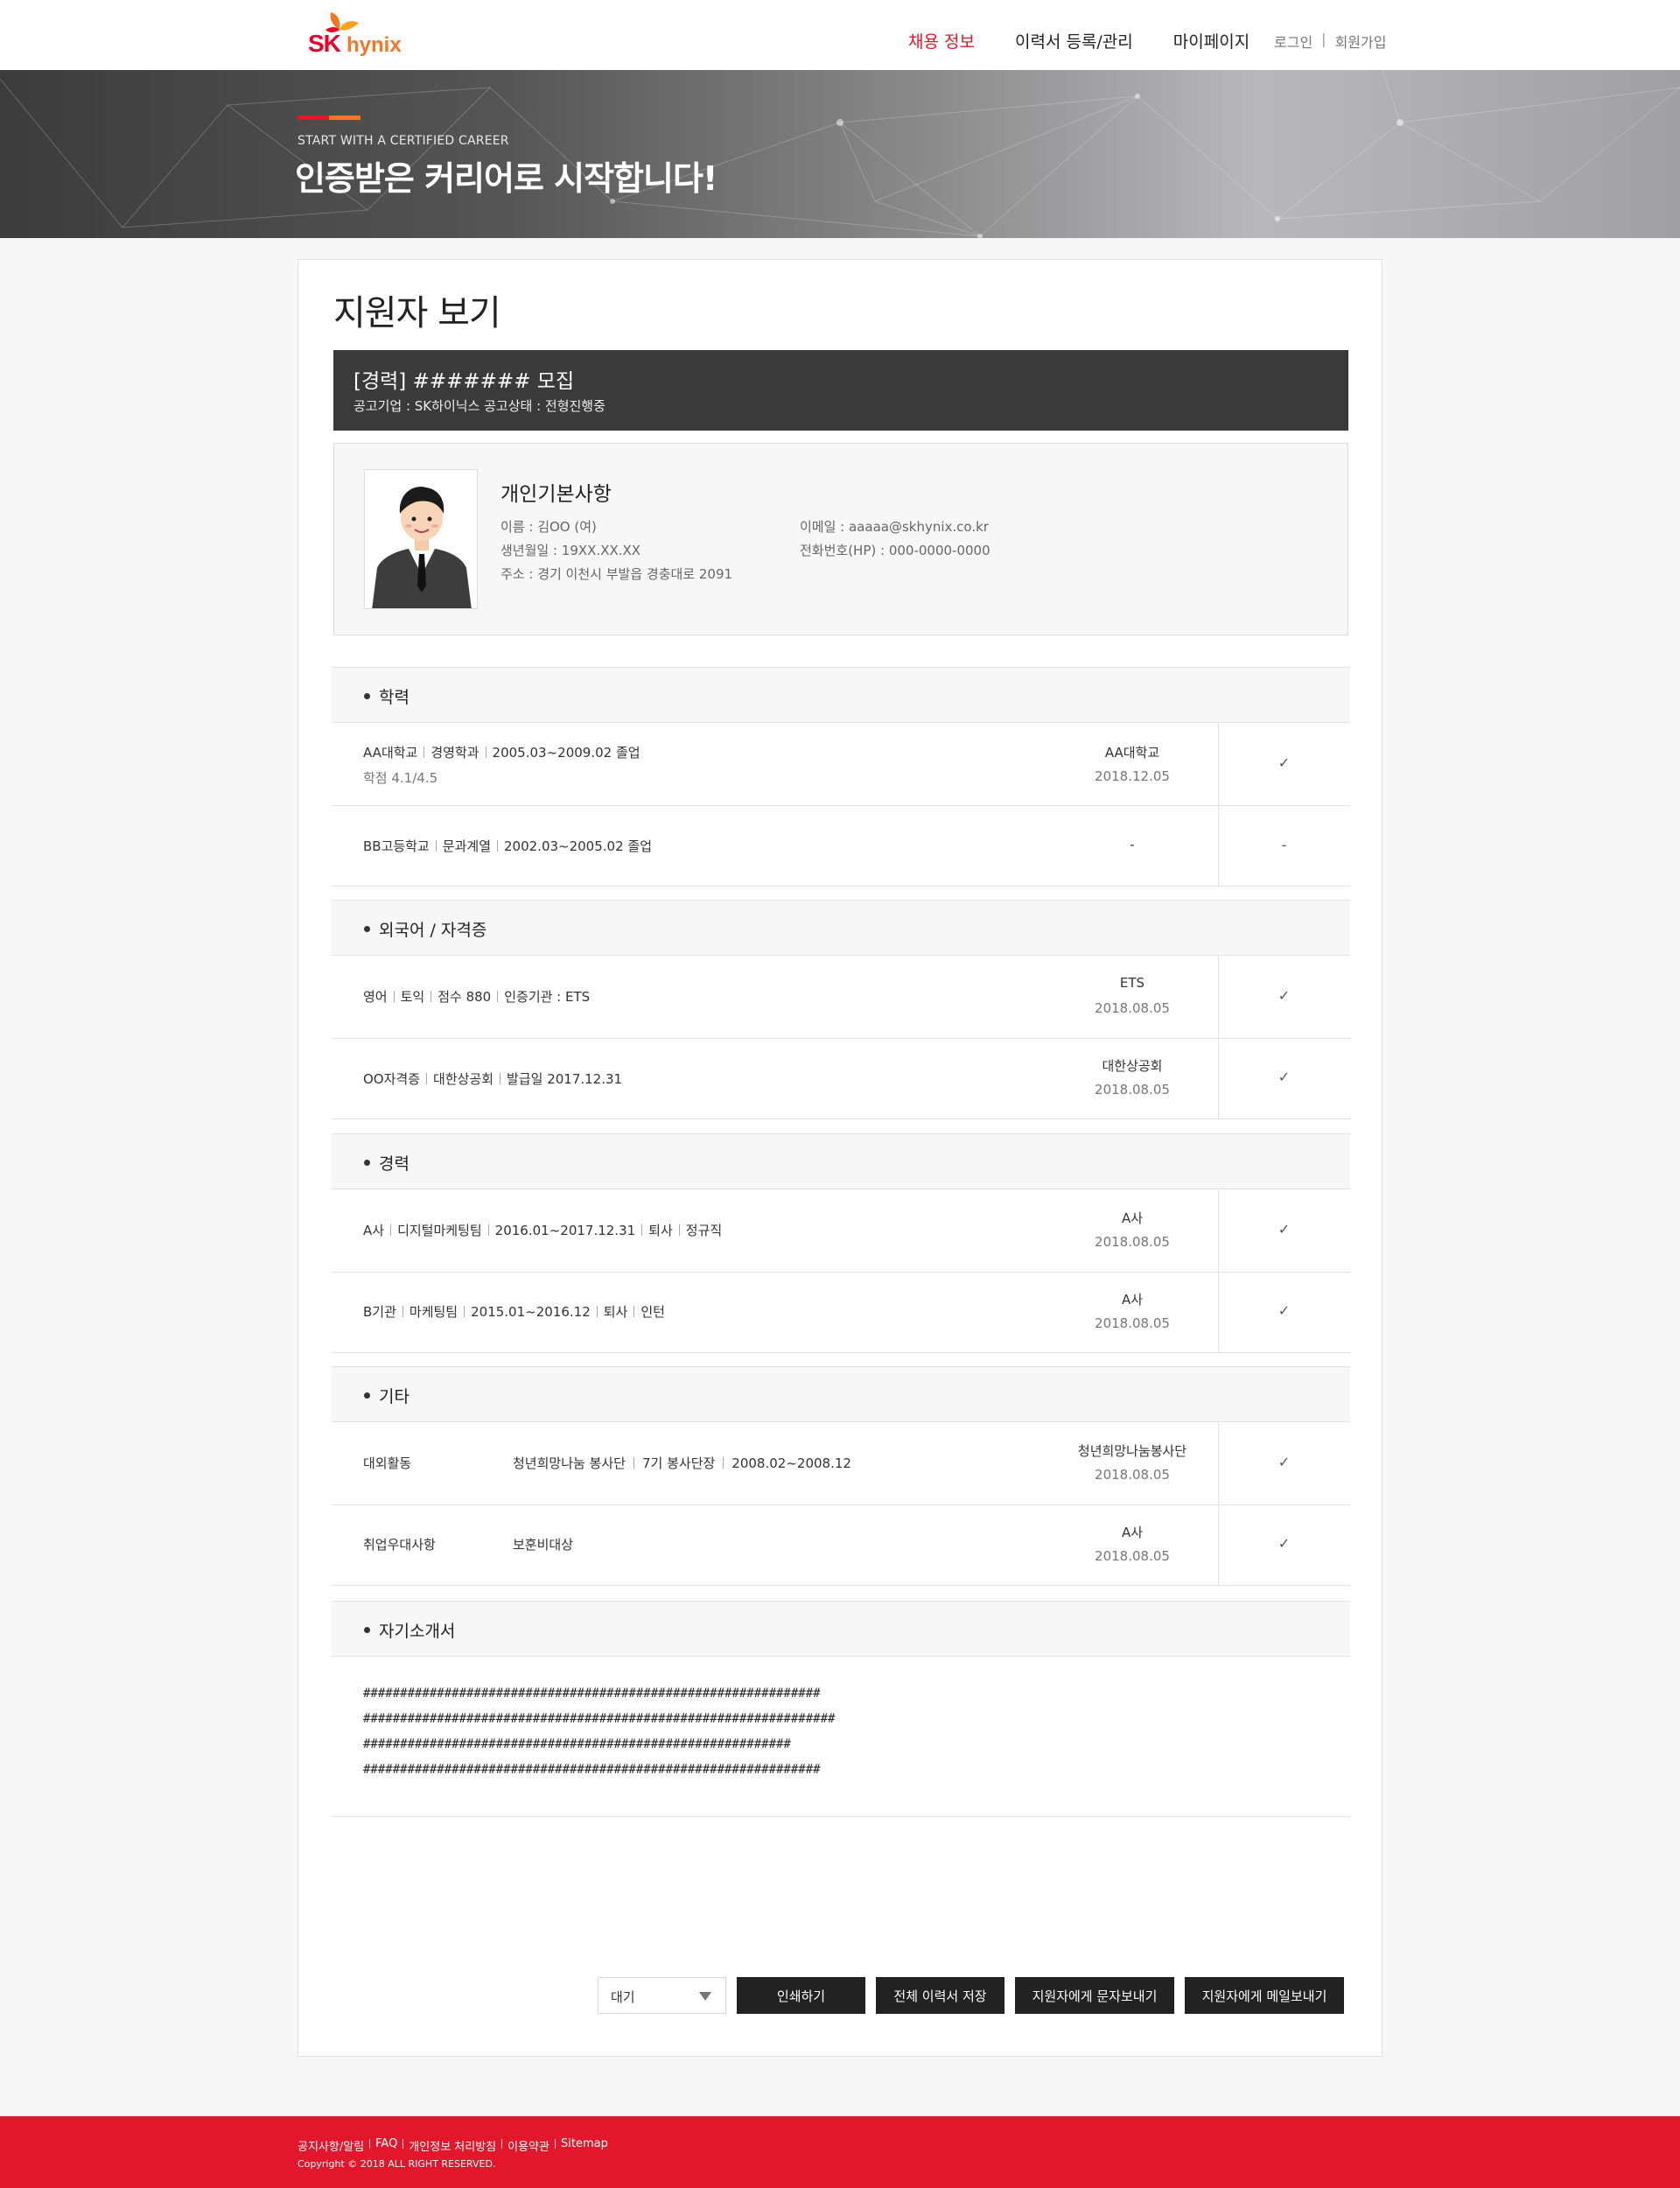  I want to click on section-etc-header: 기타, so click(841, 1394).